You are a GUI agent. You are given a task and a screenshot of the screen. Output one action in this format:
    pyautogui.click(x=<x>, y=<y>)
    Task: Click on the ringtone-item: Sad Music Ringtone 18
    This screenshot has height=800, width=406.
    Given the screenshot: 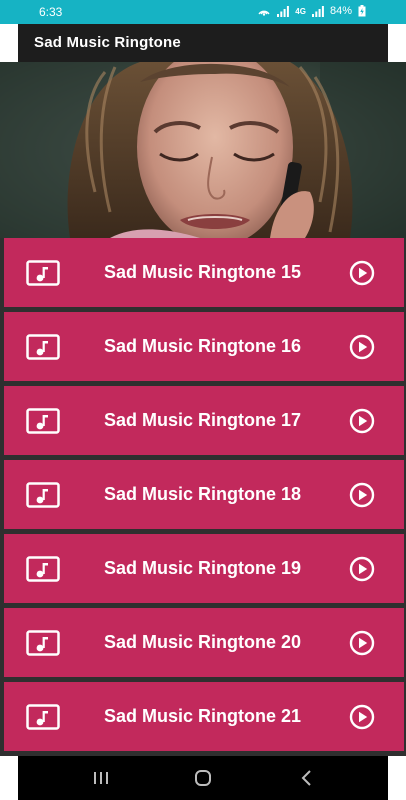 What is the action you would take?
    pyautogui.click(x=204, y=494)
    